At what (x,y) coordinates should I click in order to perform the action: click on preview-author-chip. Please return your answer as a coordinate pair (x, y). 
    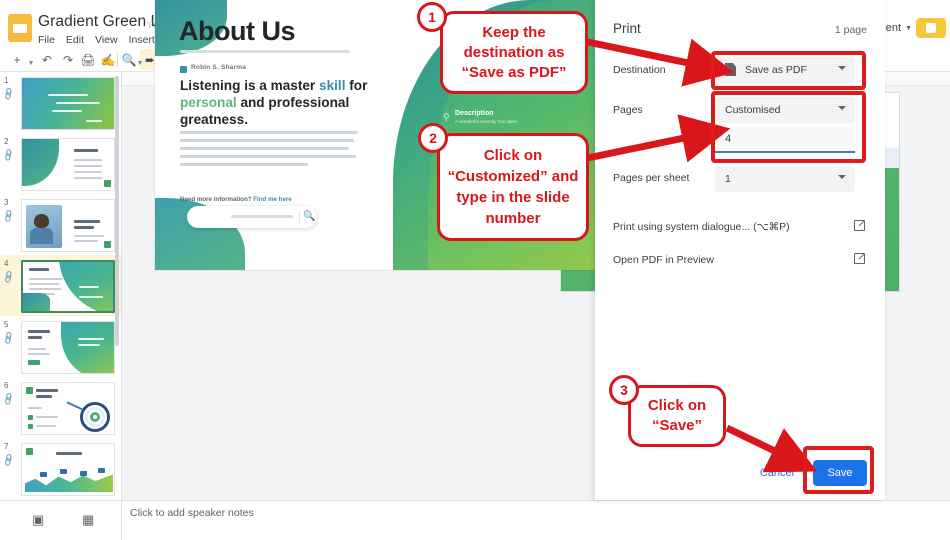
    Looking at the image, I should click on (183, 69).